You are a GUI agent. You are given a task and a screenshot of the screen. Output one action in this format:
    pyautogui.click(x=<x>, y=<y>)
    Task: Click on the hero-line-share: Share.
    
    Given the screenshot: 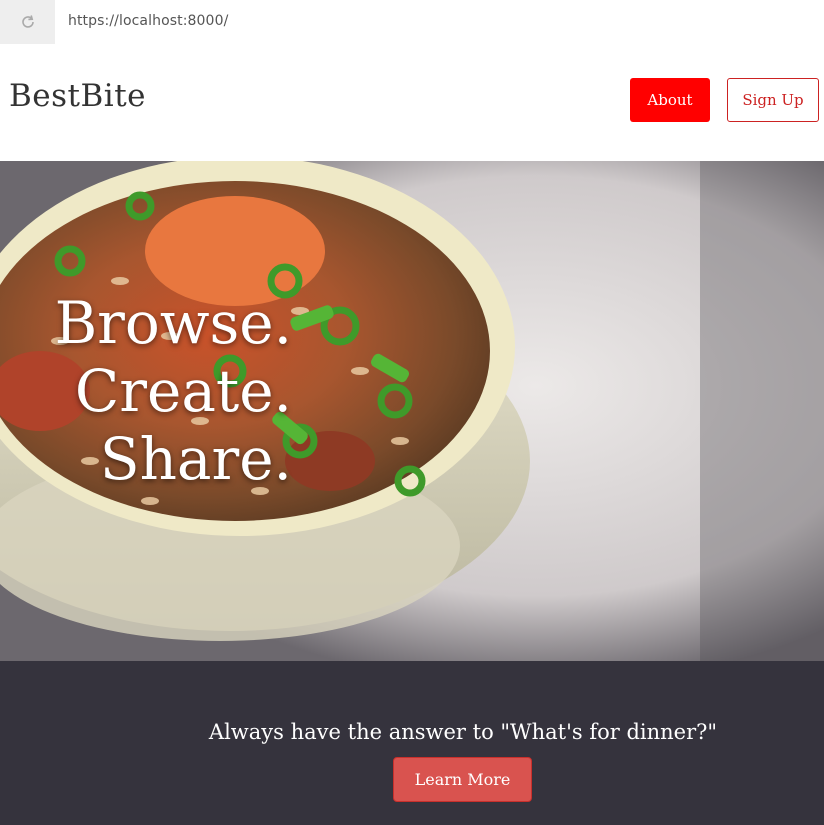 What is the action you would take?
    pyautogui.click(x=195, y=459)
    